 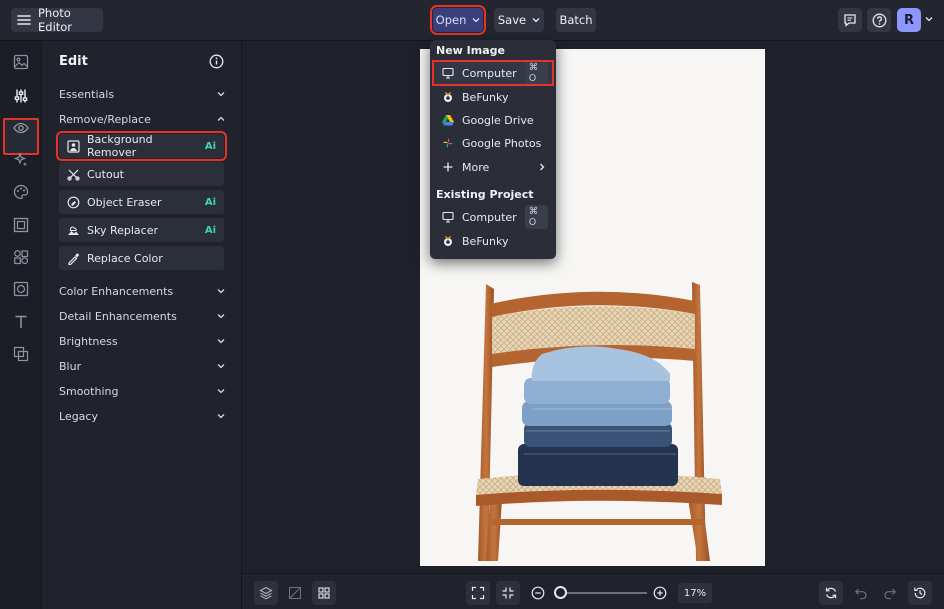 I want to click on shrink-icon, so click(x=508, y=593).